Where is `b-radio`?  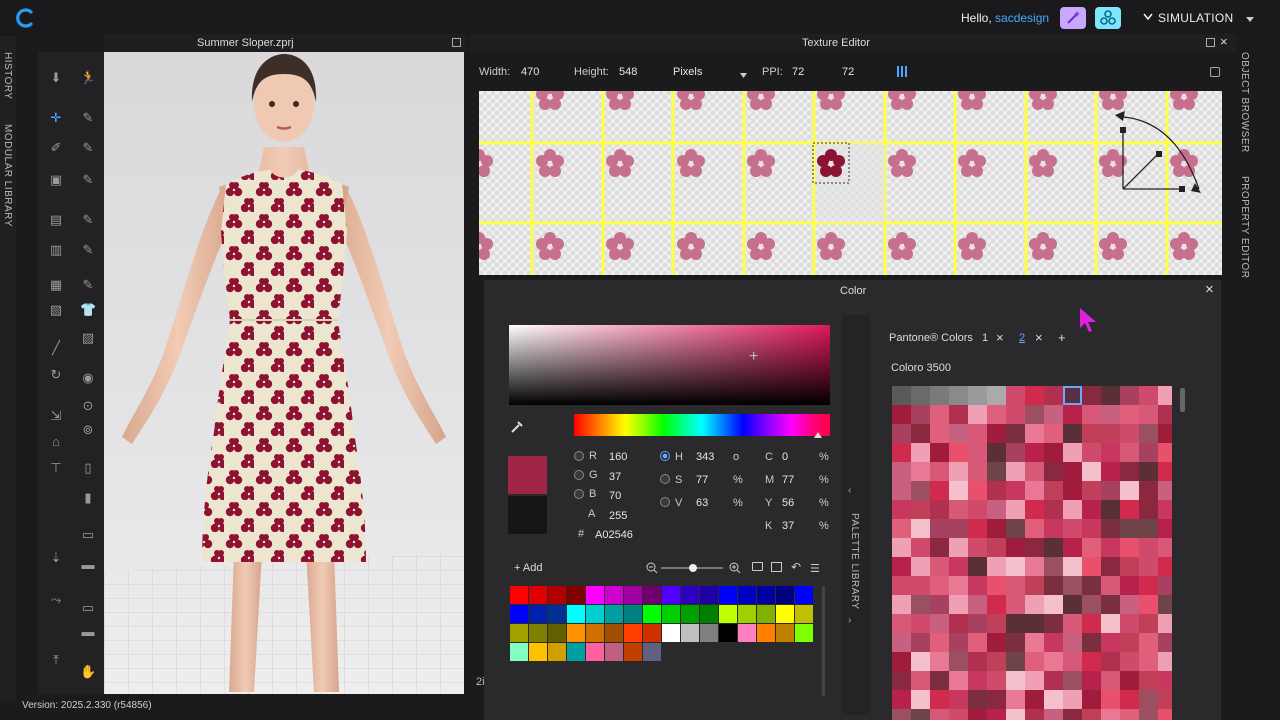 b-radio is located at coordinates (579, 494).